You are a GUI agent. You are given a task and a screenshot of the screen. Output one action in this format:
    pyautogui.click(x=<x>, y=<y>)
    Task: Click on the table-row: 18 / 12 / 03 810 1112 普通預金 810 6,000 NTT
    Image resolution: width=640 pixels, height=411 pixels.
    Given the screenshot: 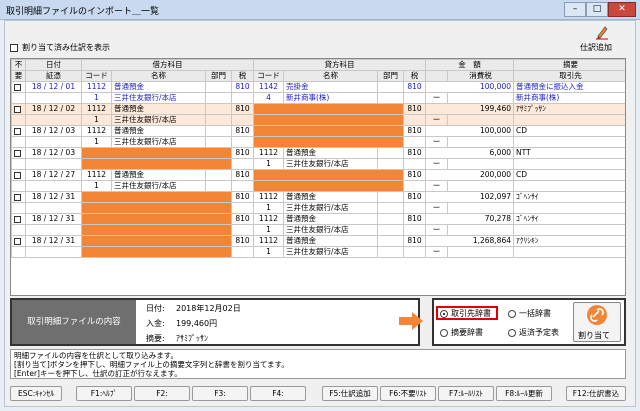 What is the action you would take?
    pyautogui.click(x=318, y=153)
    